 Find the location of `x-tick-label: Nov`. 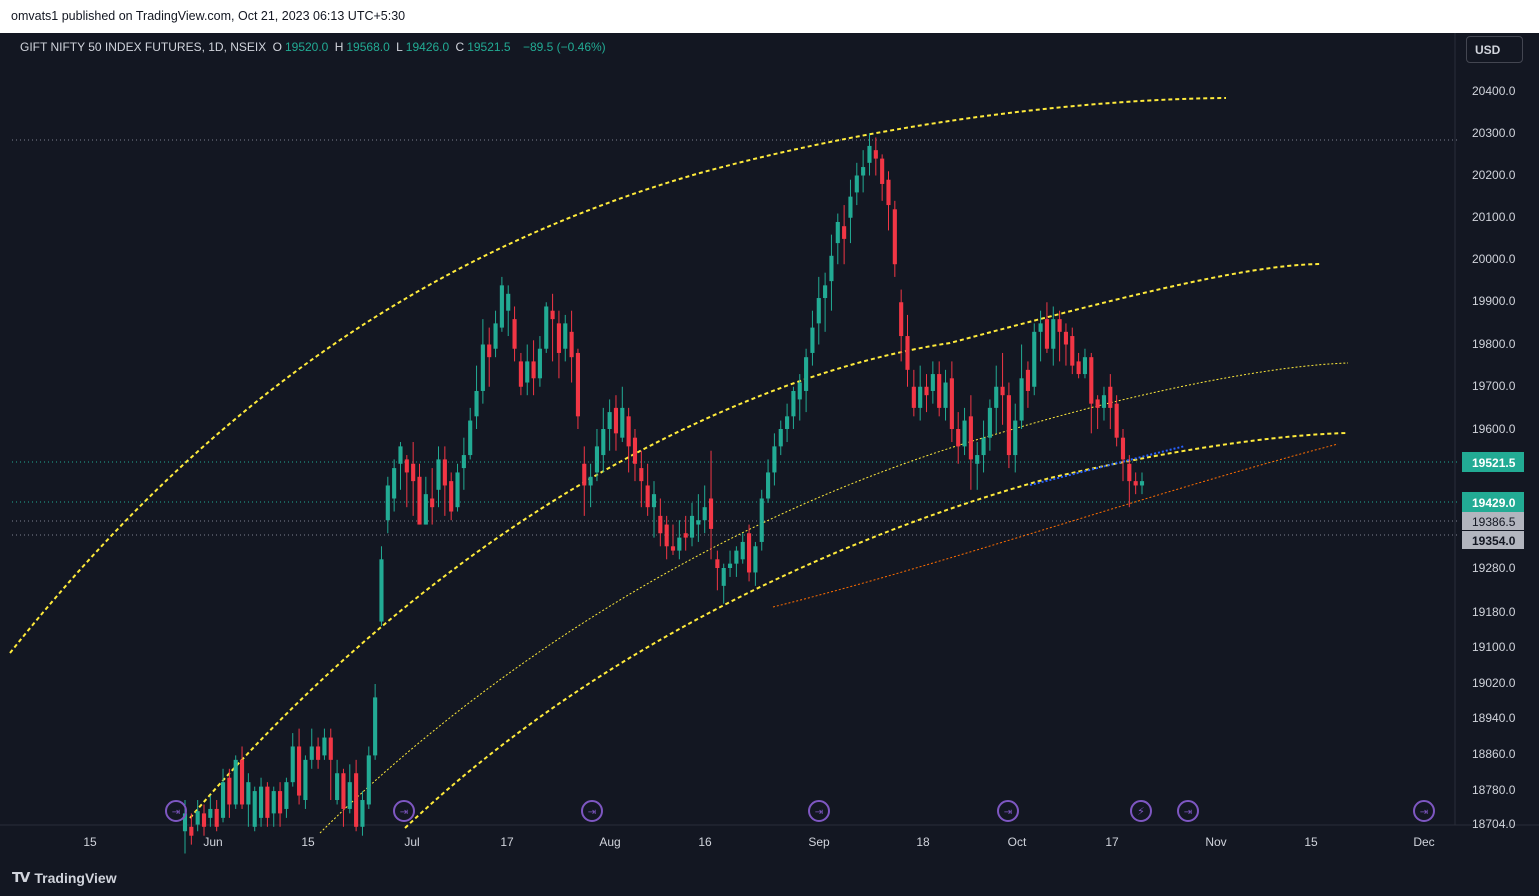

x-tick-label: Nov is located at coordinates (1215, 842).